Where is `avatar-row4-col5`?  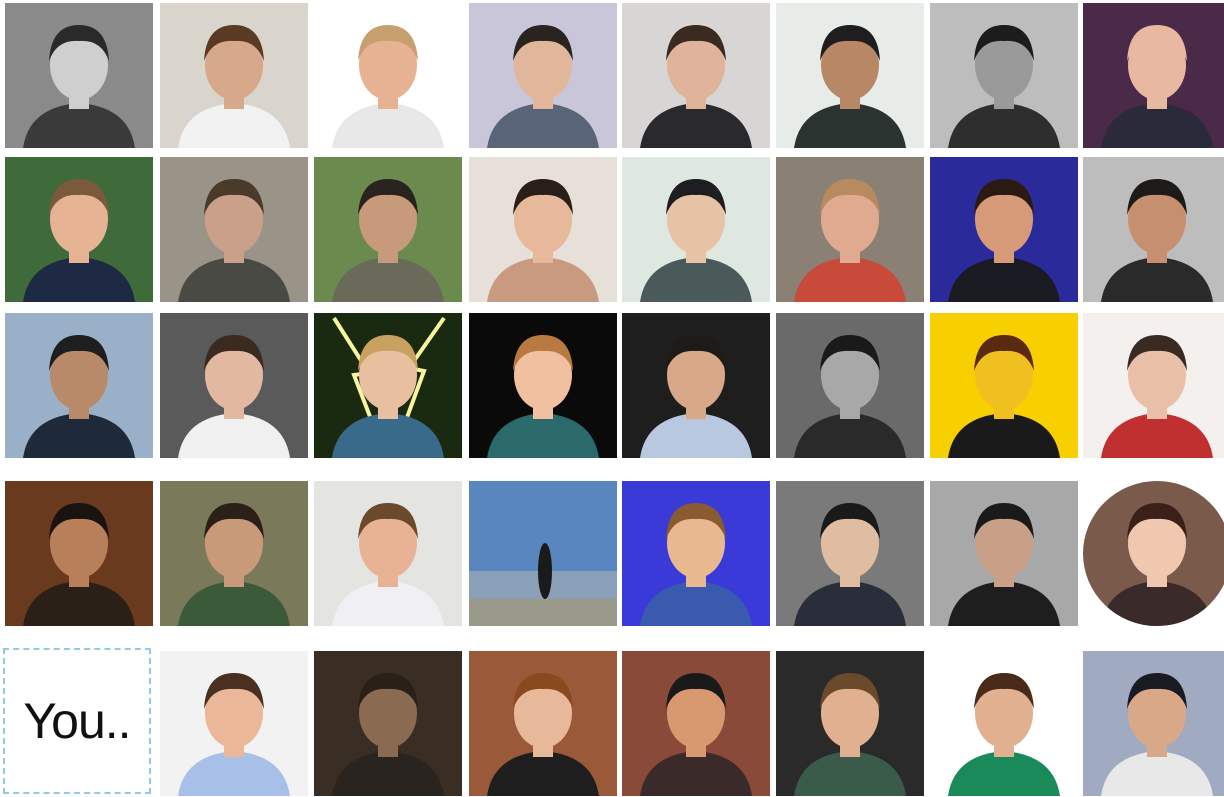
avatar-row4-col5 is located at coordinates (696, 553).